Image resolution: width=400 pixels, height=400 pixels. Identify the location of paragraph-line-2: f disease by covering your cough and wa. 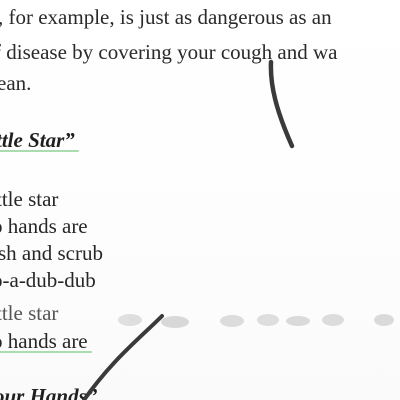
(169, 52).